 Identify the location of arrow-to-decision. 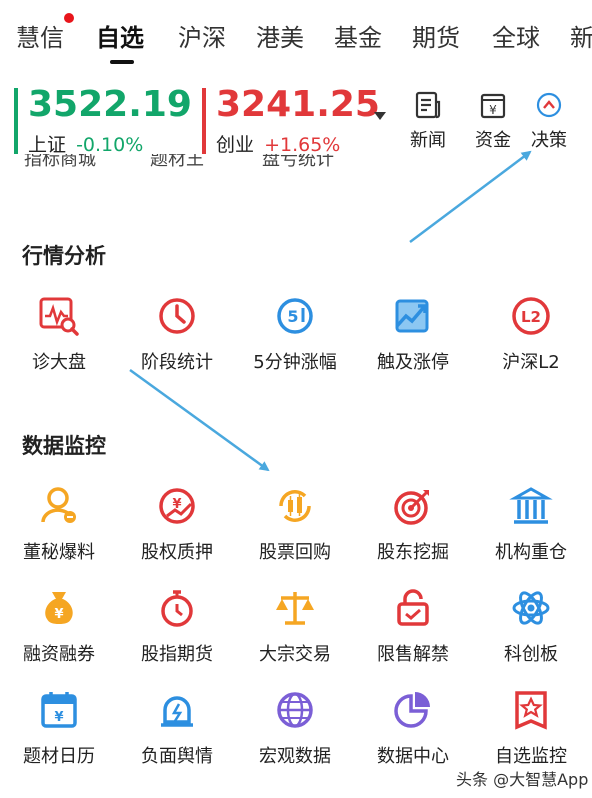
(470, 196).